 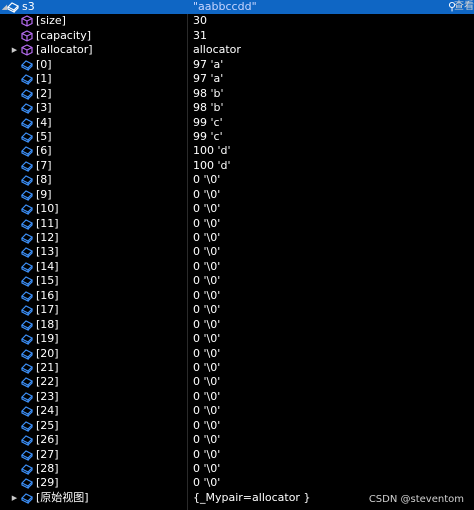 I want to click on watch-row: [16] 0 '\0', so click(x=237, y=296).